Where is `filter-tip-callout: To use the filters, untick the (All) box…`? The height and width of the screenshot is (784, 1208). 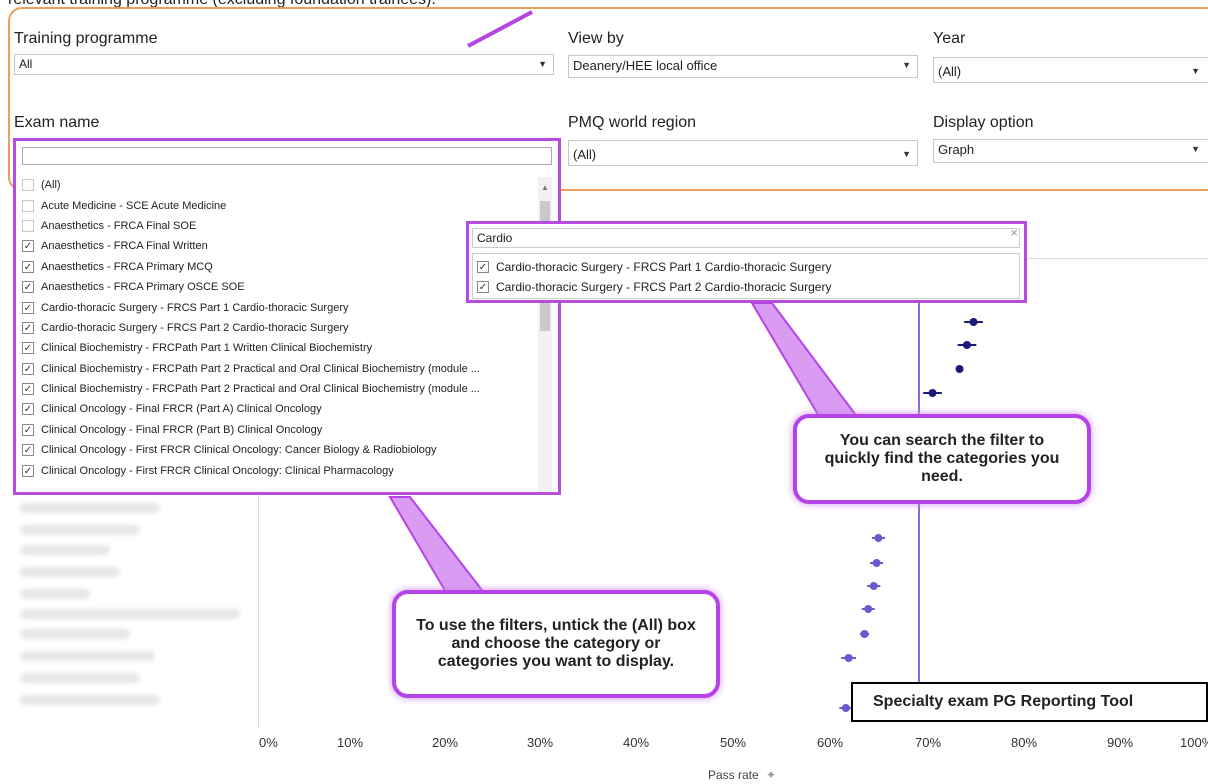
filter-tip-callout: To use the filters, untick the (All) box… is located at coordinates (556, 644).